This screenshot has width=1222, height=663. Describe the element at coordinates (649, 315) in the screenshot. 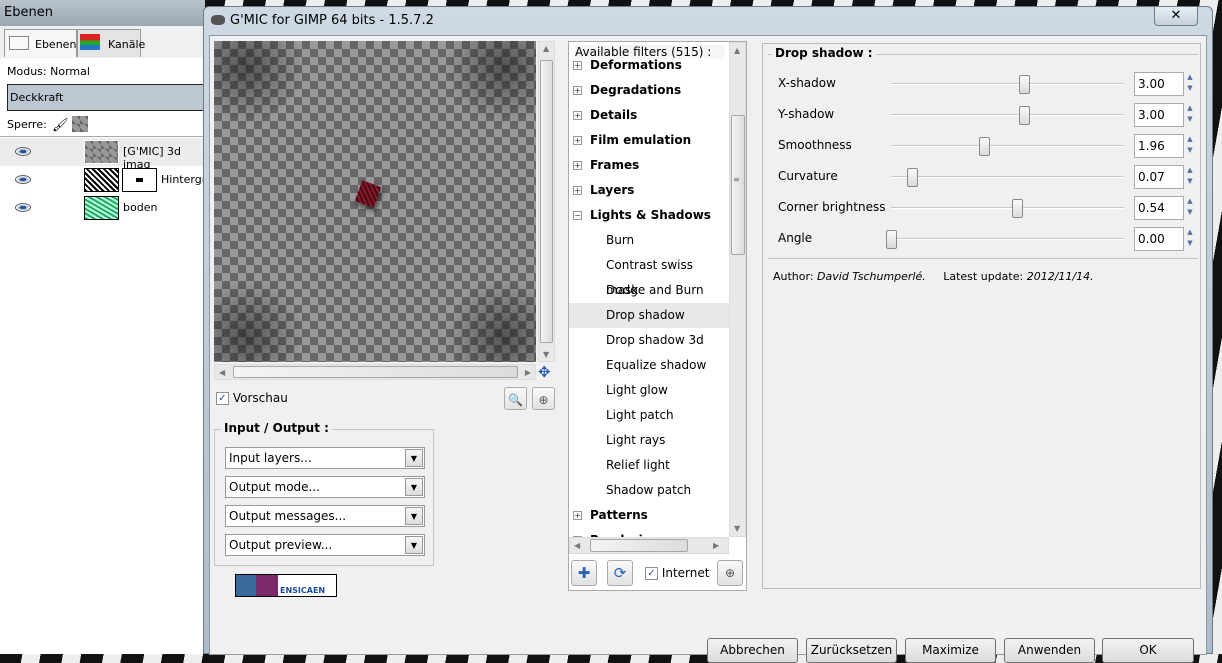

I see `filter-item: Drop shadow` at that location.